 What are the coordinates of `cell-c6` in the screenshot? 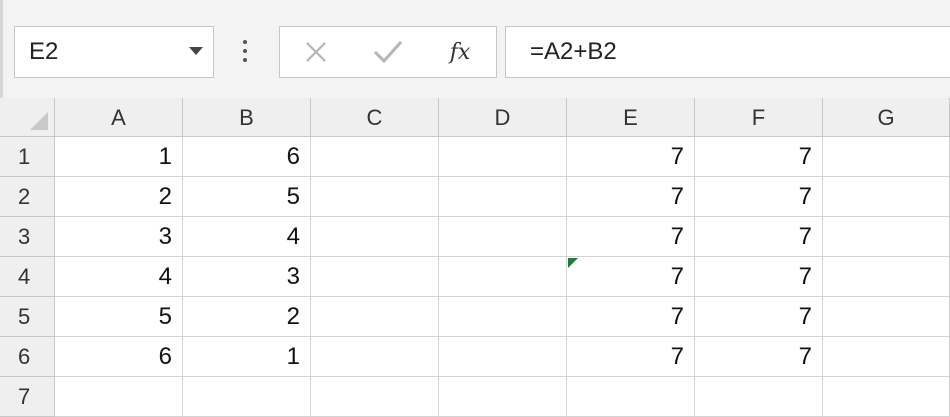 It's located at (375, 357).